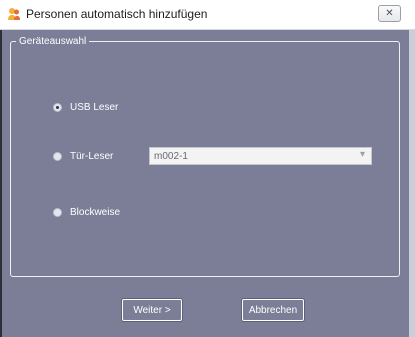 This screenshot has height=337, width=415. I want to click on radio-label: Tür-Leser, so click(92, 156).